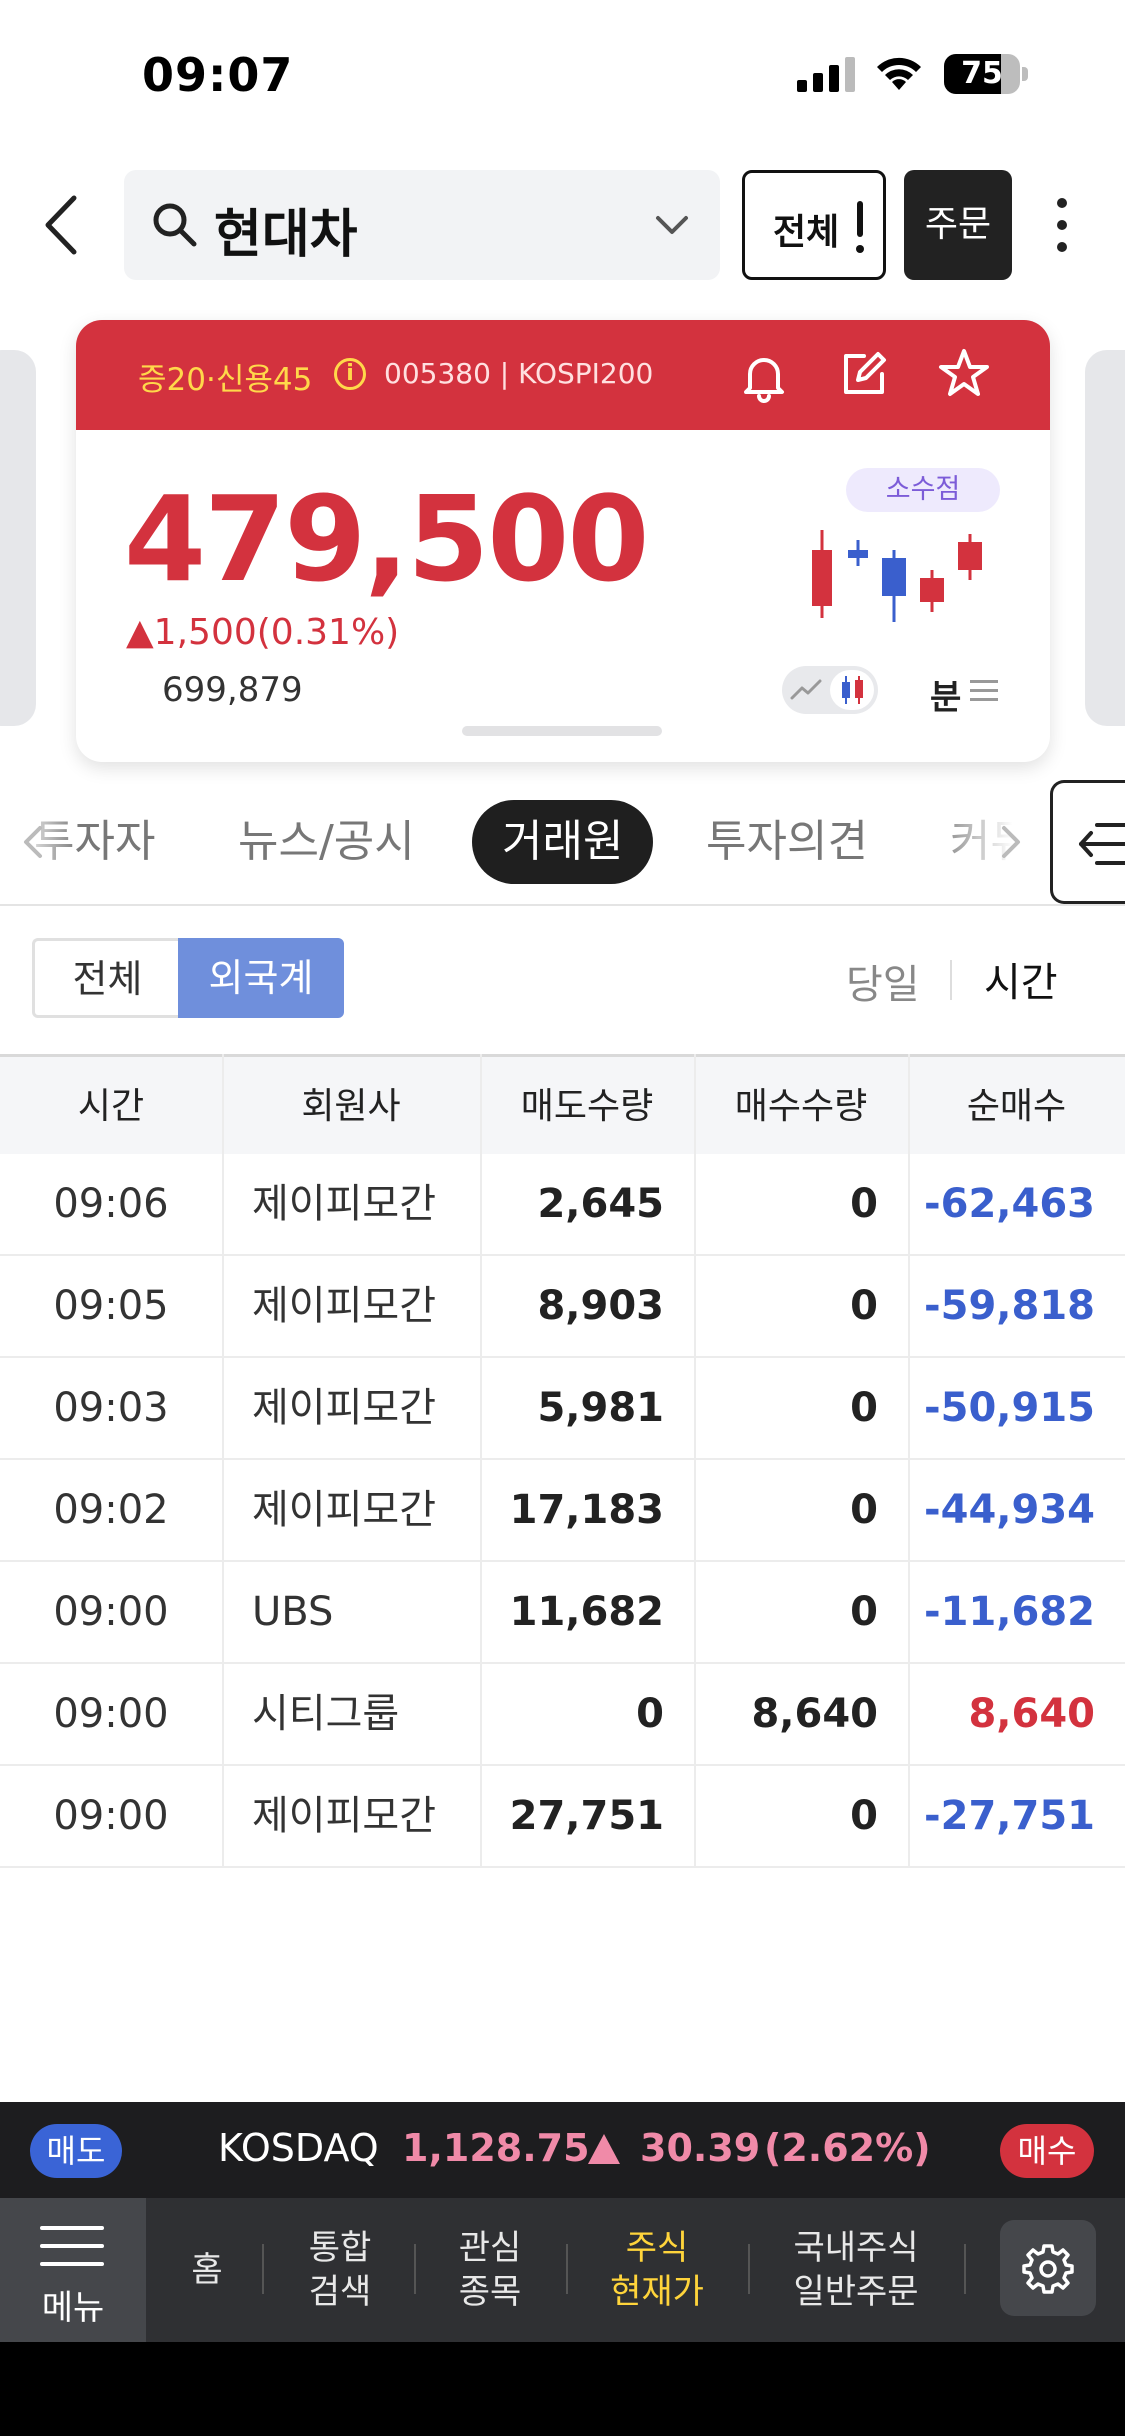 The width and height of the screenshot is (1125, 2436). I want to click on next-card-peek, so click(1105, 538).